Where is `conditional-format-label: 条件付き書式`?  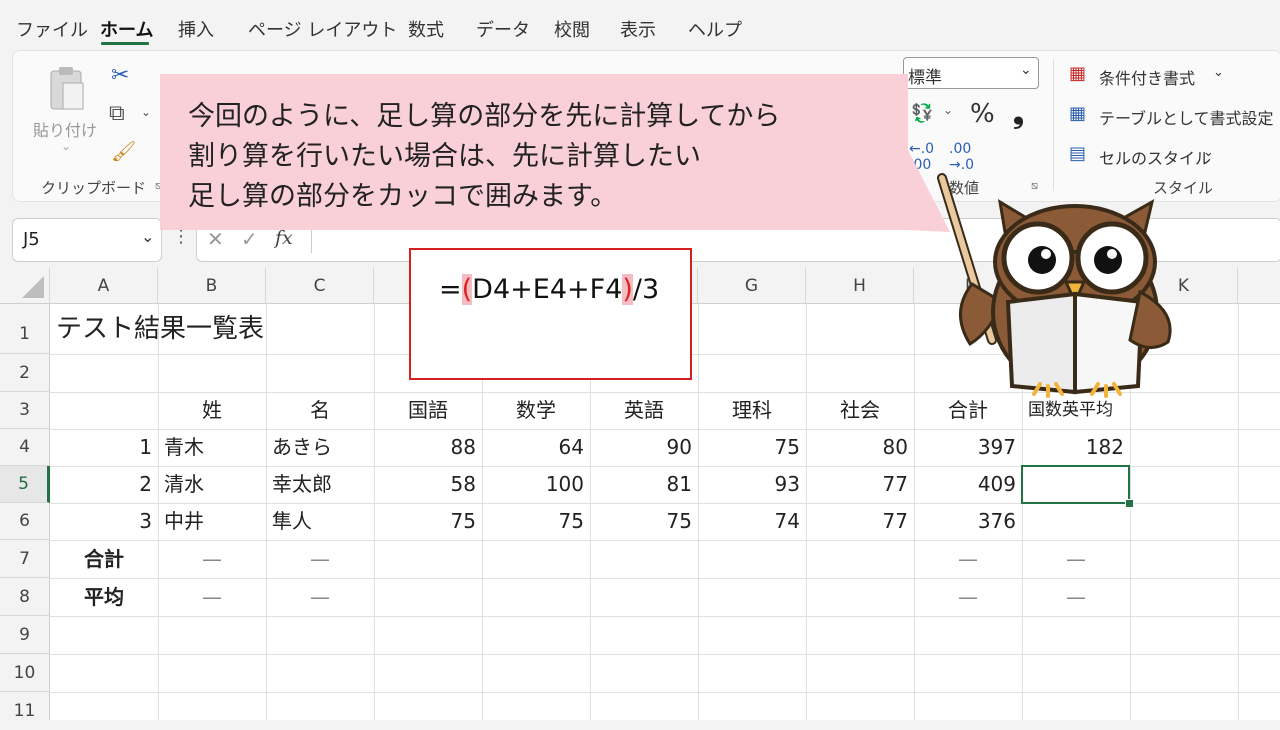 conditional-format-label: 条件付き書式 is located at coordinates (1147, 78).